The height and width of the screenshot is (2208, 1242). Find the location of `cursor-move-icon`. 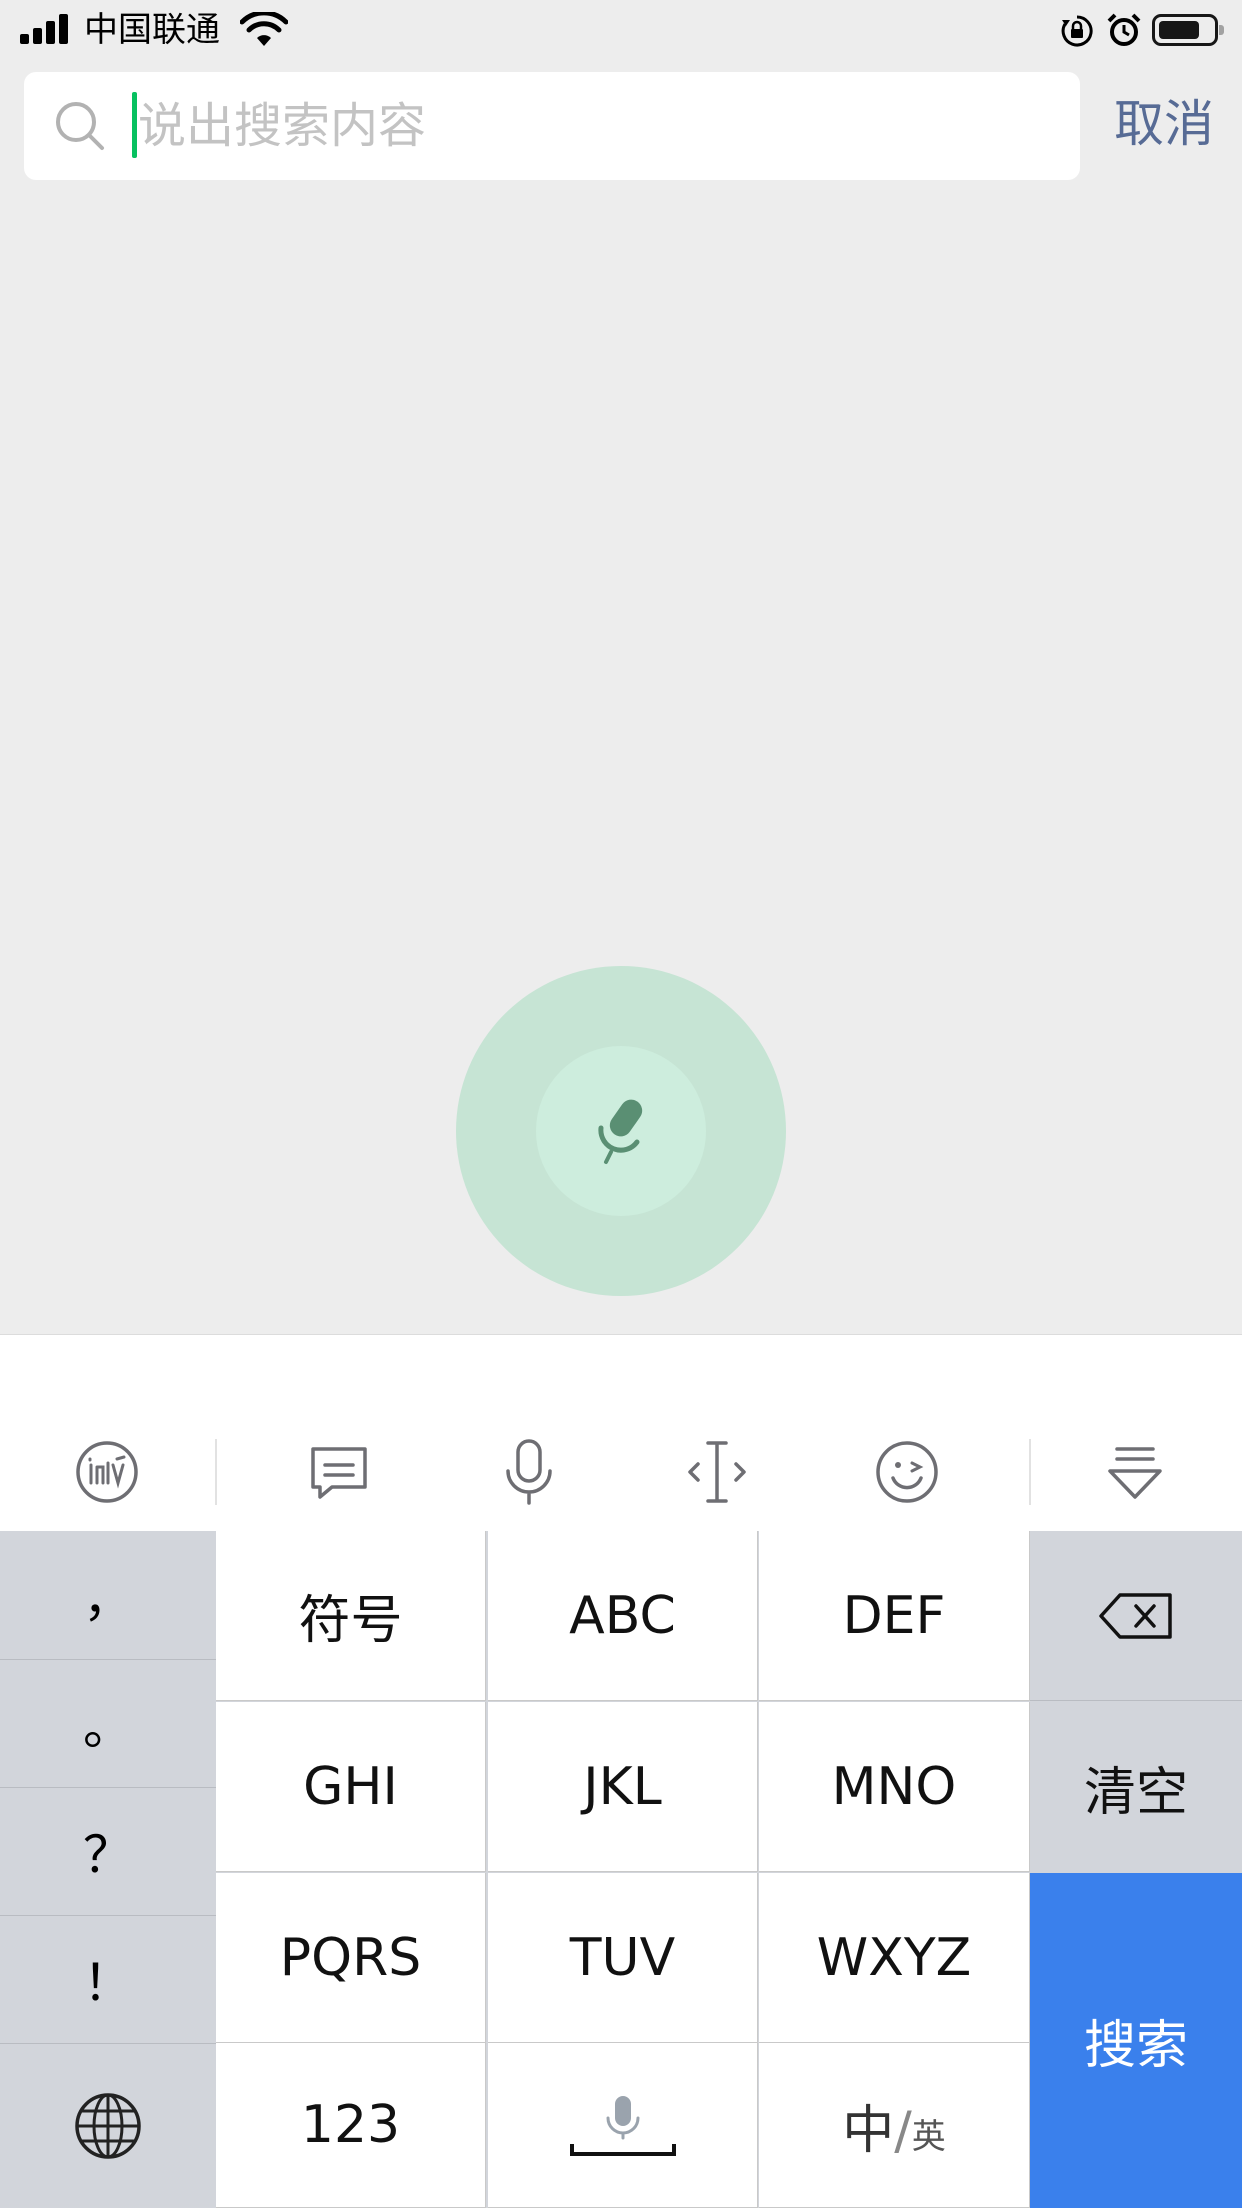

cursor-move-icon is located at coordinates (717, 1472).